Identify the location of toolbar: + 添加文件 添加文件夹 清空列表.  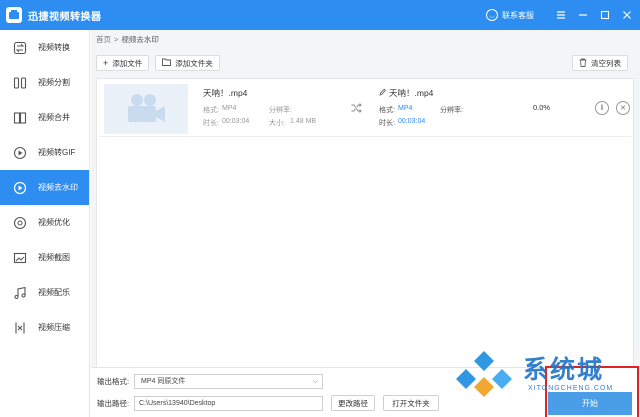
(365, 63).